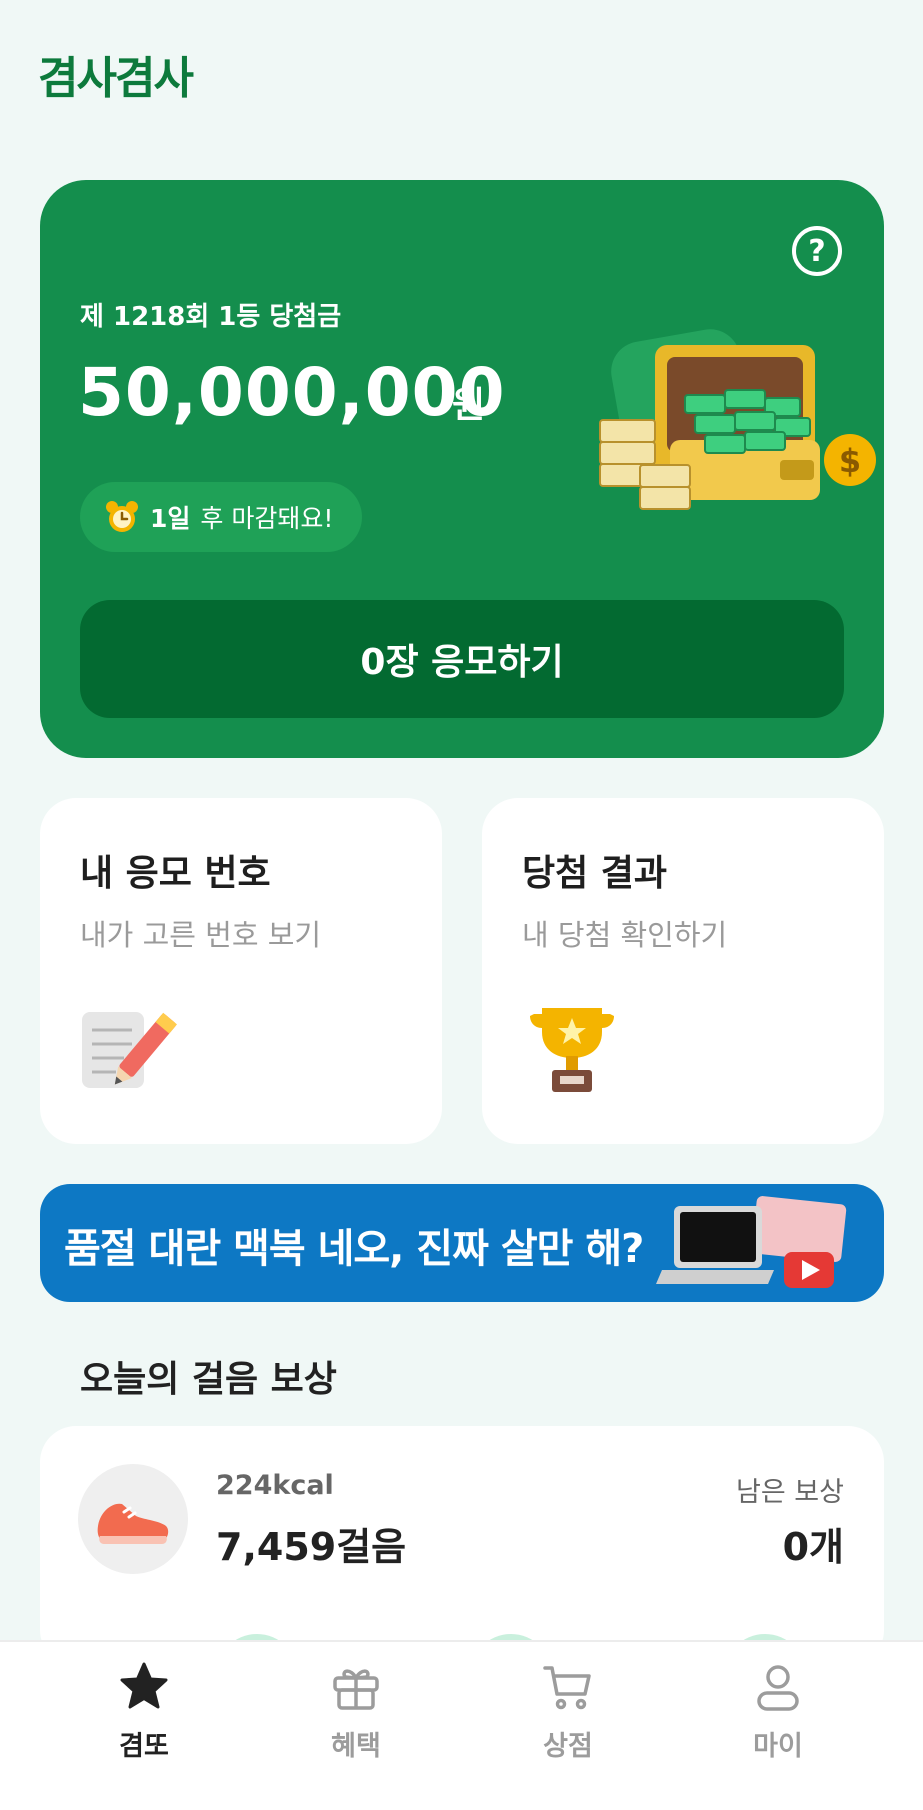  Describe the element at coordinates (813, 1547) in the screenshot. I see `remaining-reward-count: 0개` at that location.